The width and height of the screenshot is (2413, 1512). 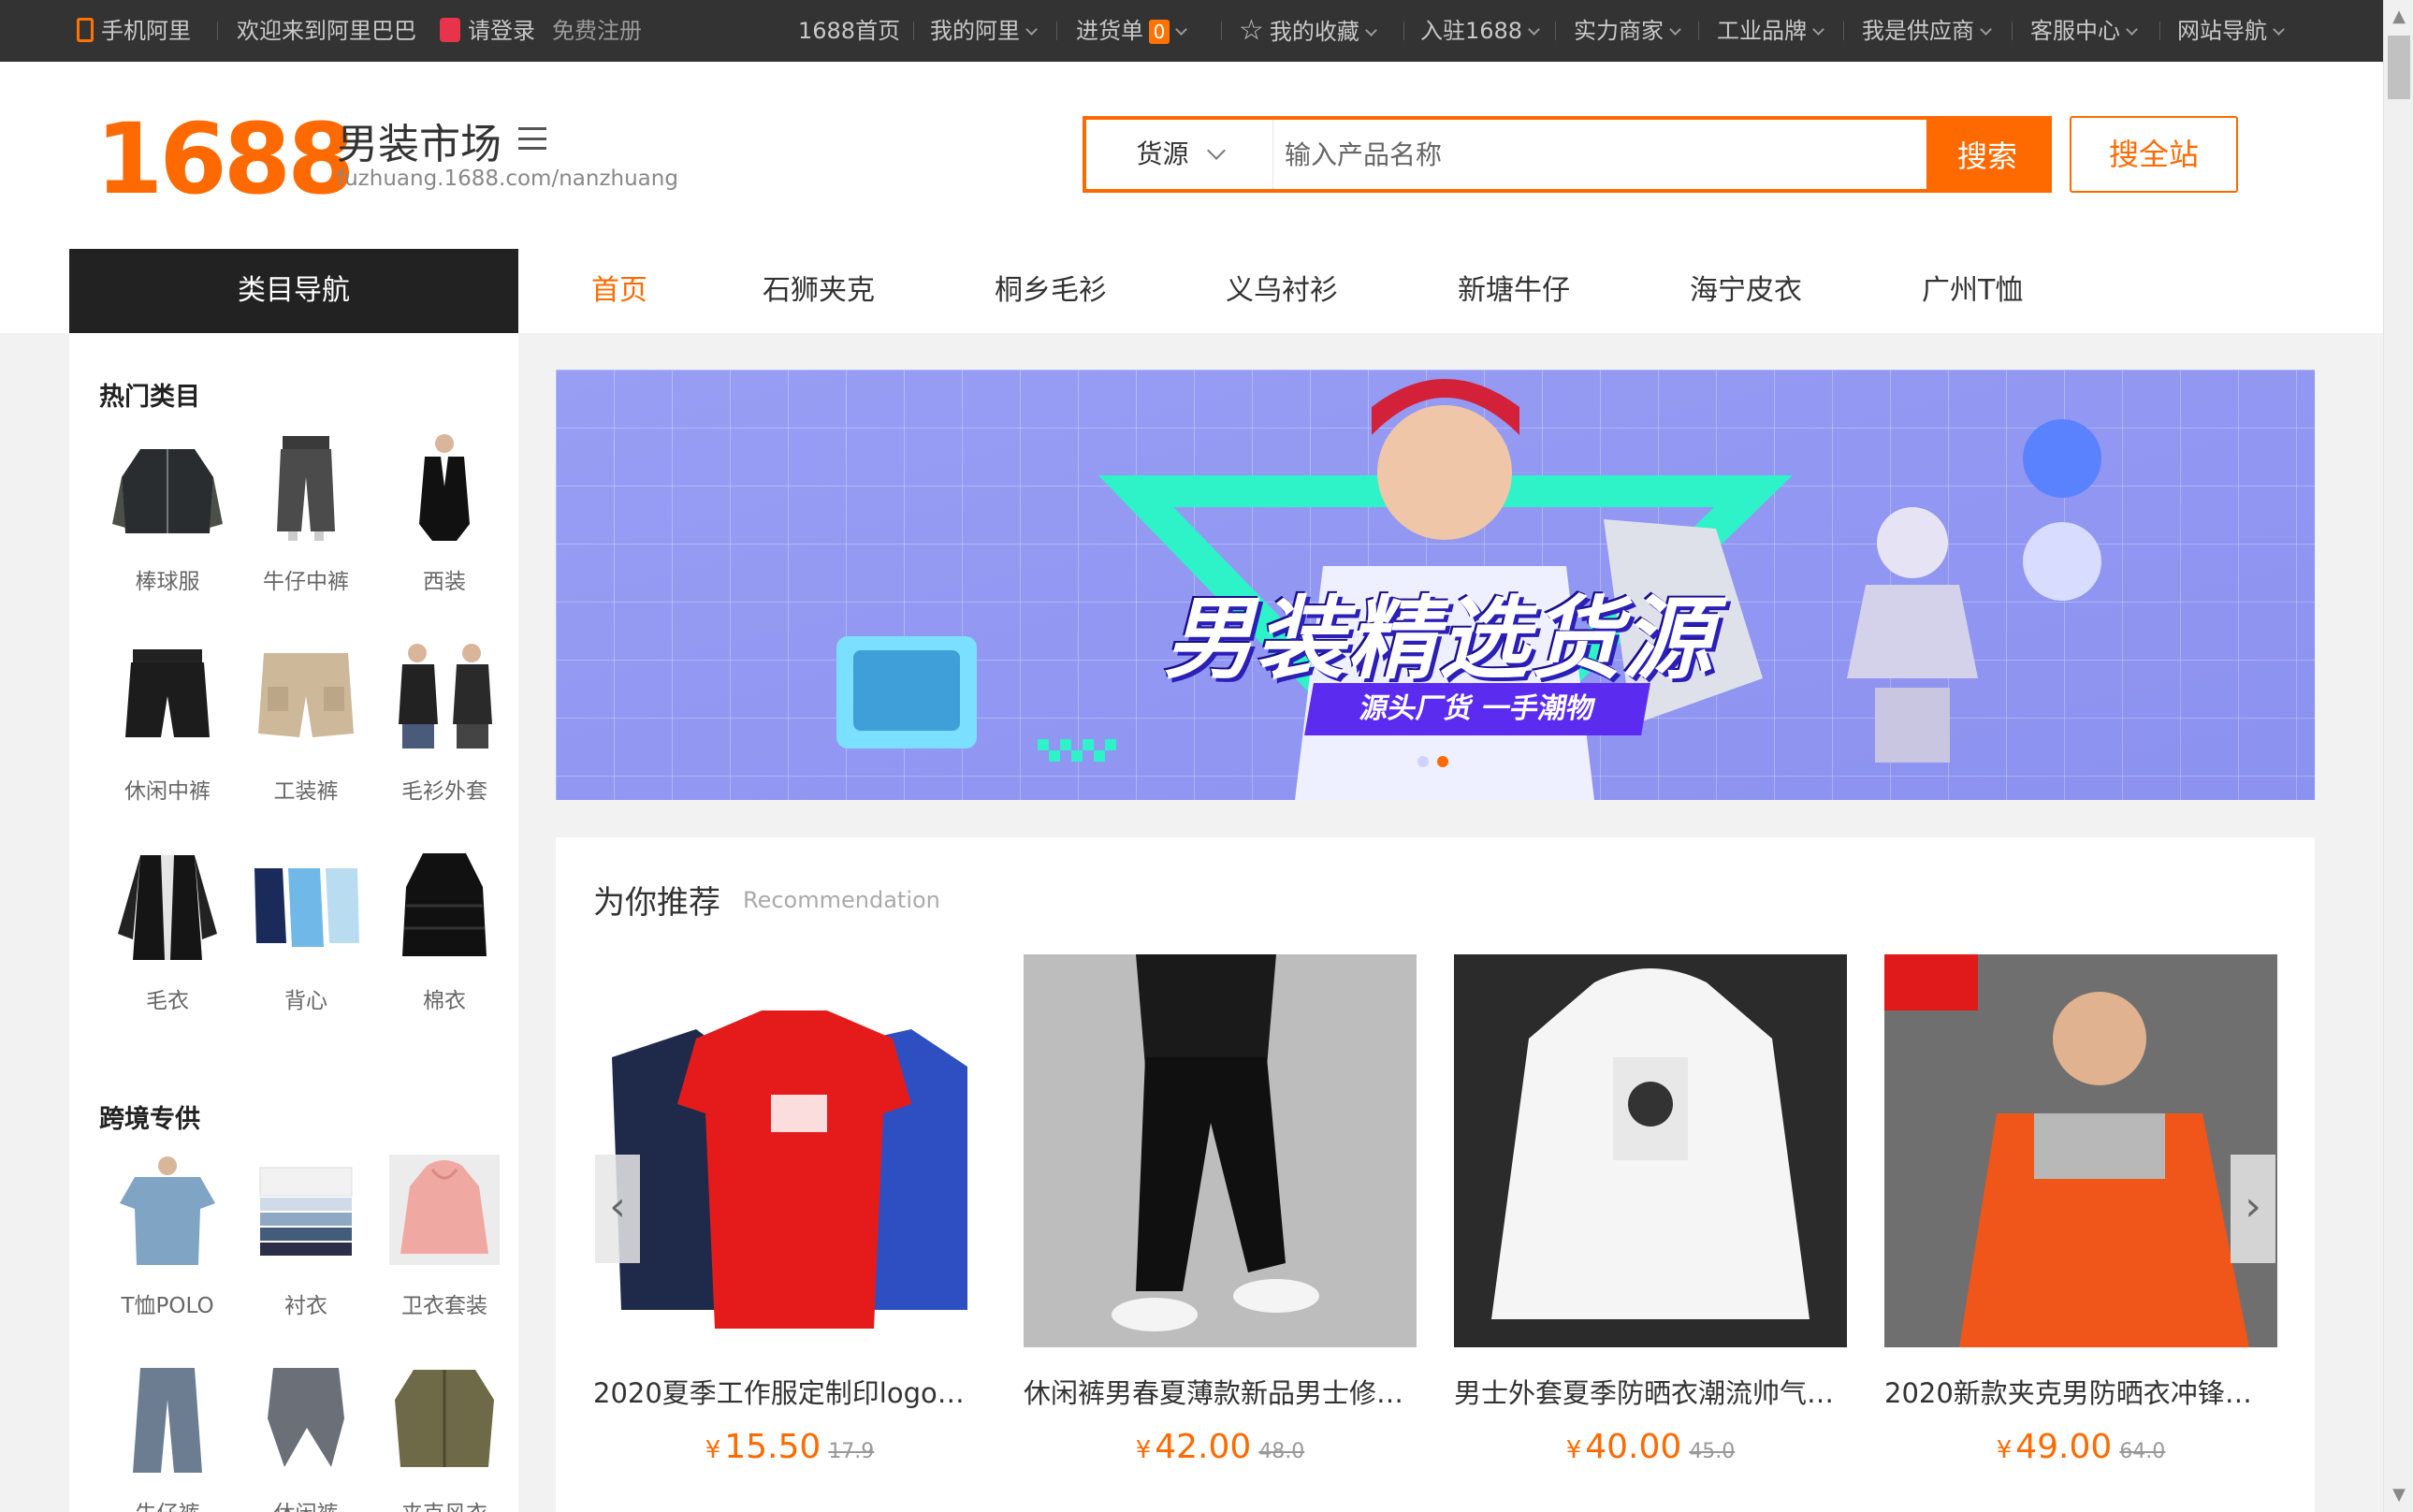 What do you see at coordinates (532, 139) in the screenshot?
I see `menu-icon` at bounding box center [532, 139].